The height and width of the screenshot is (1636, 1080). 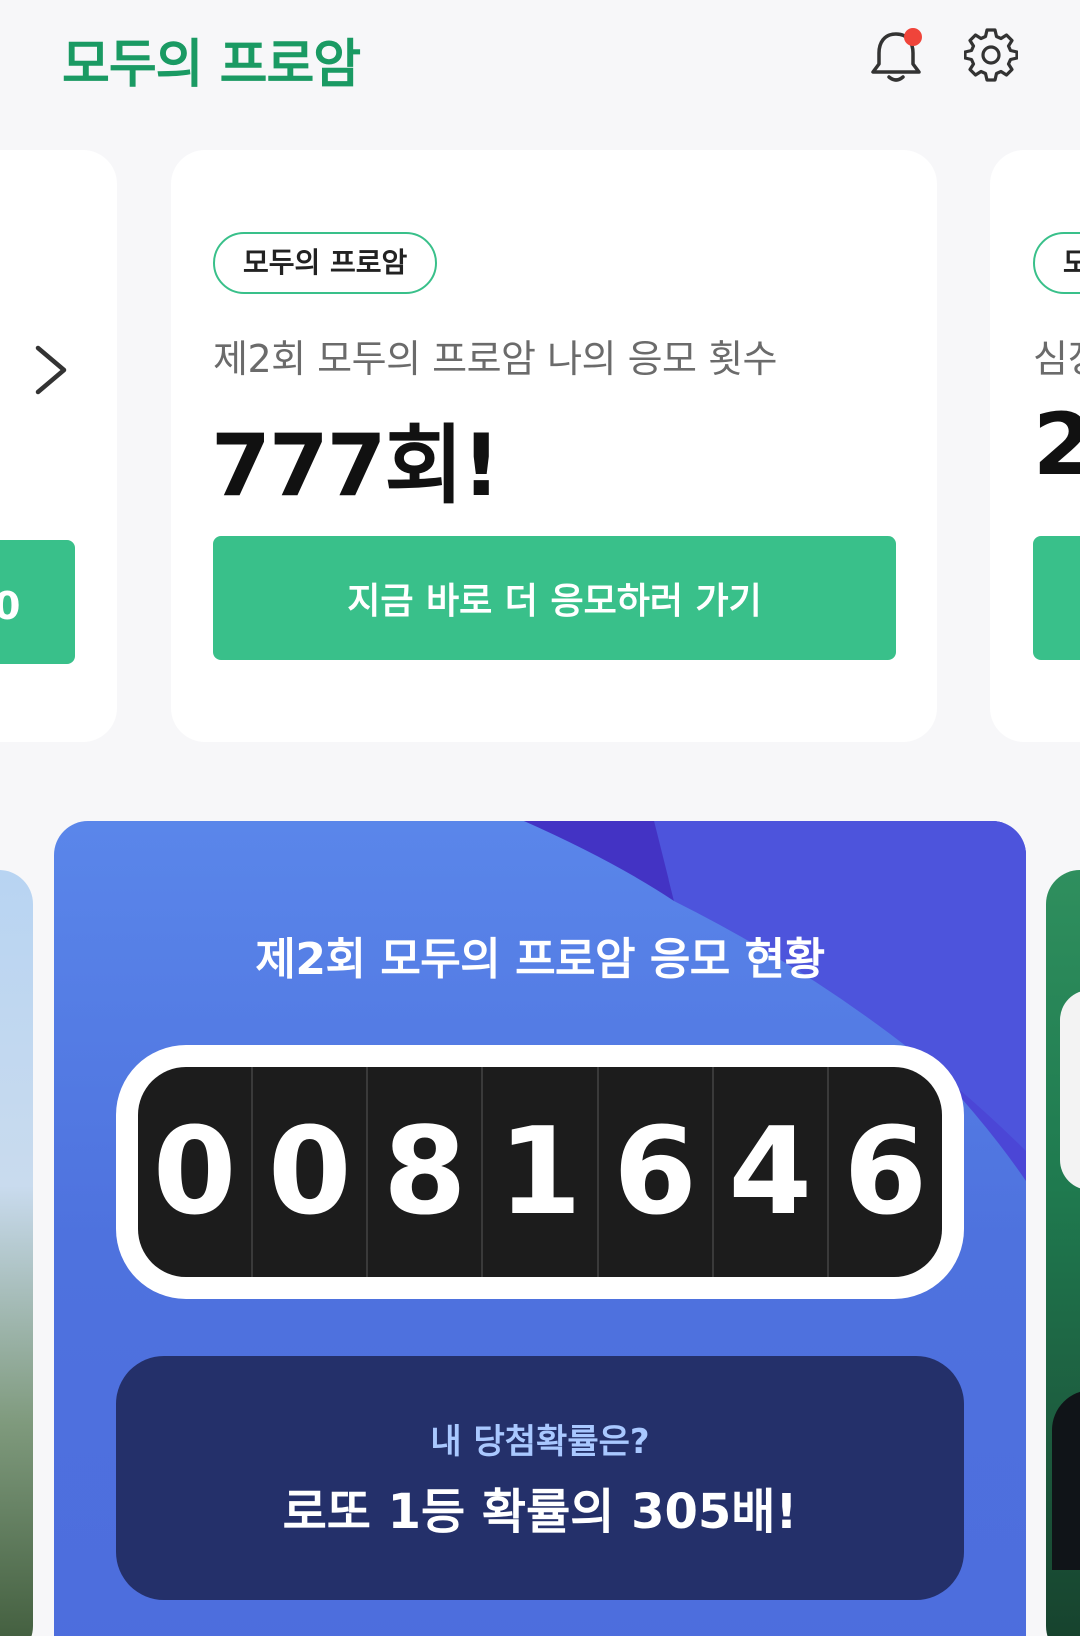 What do you see at coordinates (495, 359) in the screenshot?
I see `card-subtitle: 제2회 모두의 프로암 나의 응모 횟수` at bounding box center [495, 359].